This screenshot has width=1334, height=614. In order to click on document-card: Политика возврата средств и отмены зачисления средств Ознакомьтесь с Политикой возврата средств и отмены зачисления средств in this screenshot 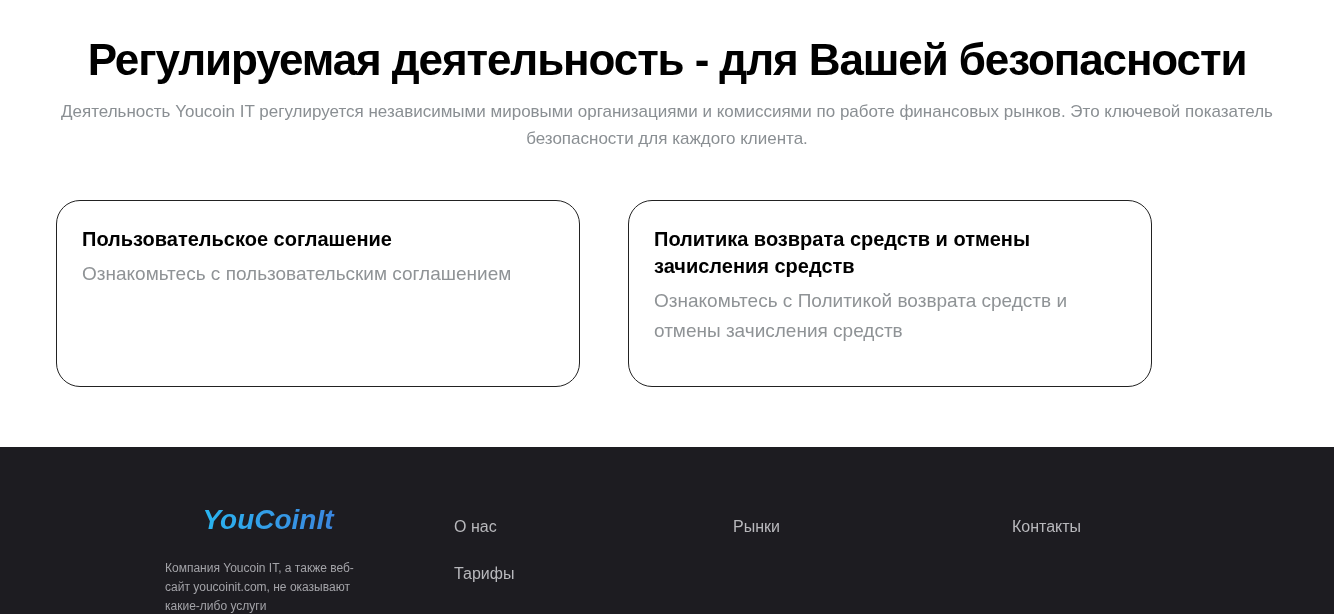, I will do `click(890, 293)`.